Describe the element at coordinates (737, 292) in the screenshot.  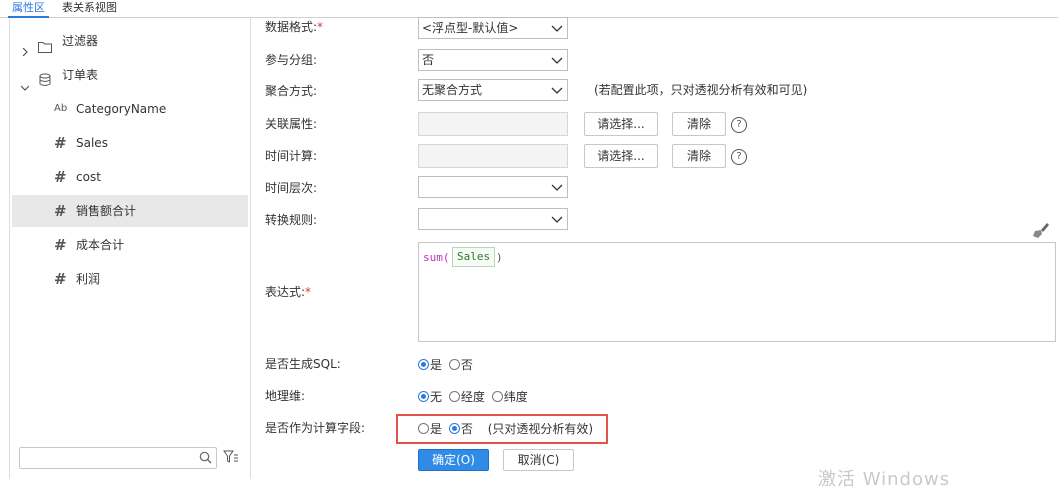
I see `expression-editor: sum( Sales )` at that location.